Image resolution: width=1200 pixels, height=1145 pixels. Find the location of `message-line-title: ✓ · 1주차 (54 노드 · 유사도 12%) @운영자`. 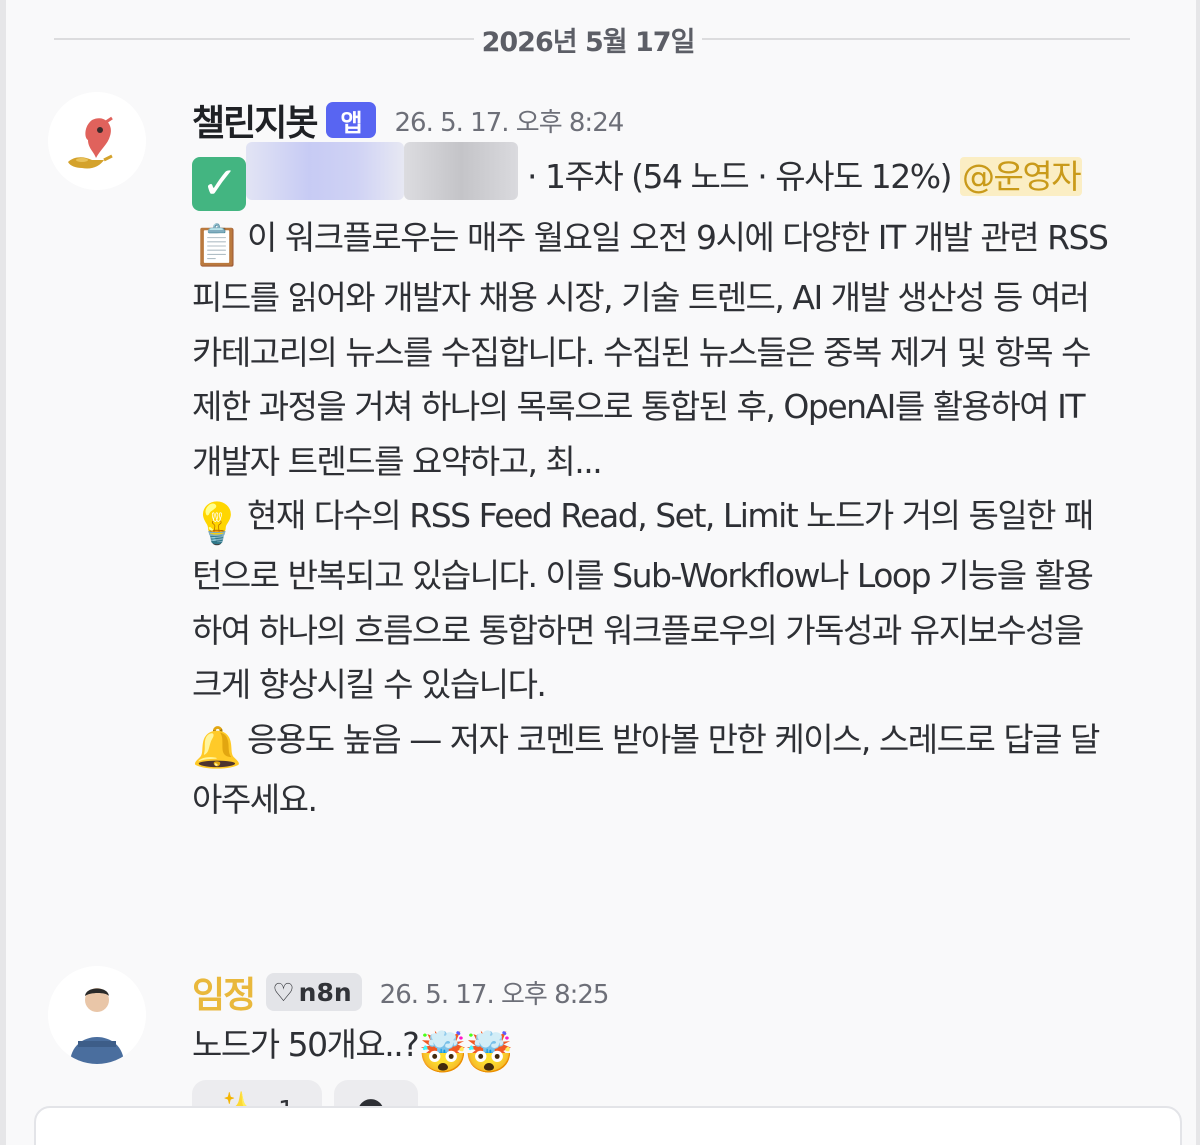

message-line-title: ✓ · 1주차 (54 노드 · 유사도 12%) @운영자 is located at coordinates (652, 176).